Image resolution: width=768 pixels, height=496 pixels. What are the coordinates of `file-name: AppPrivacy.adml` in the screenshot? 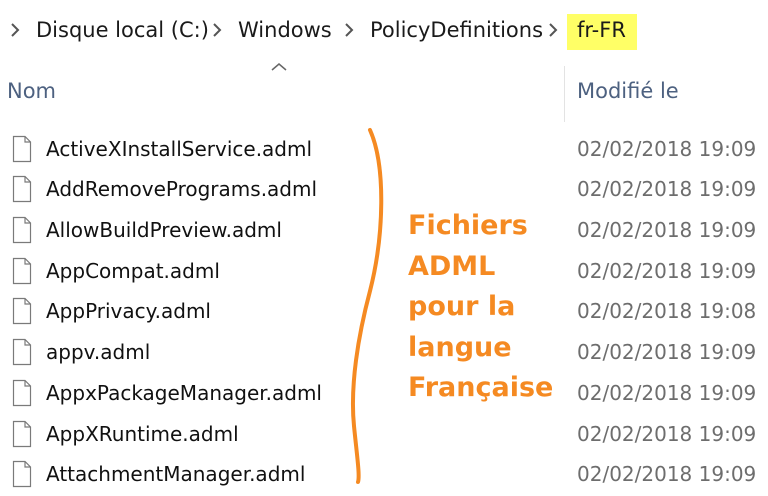 It's located at (128, 311).